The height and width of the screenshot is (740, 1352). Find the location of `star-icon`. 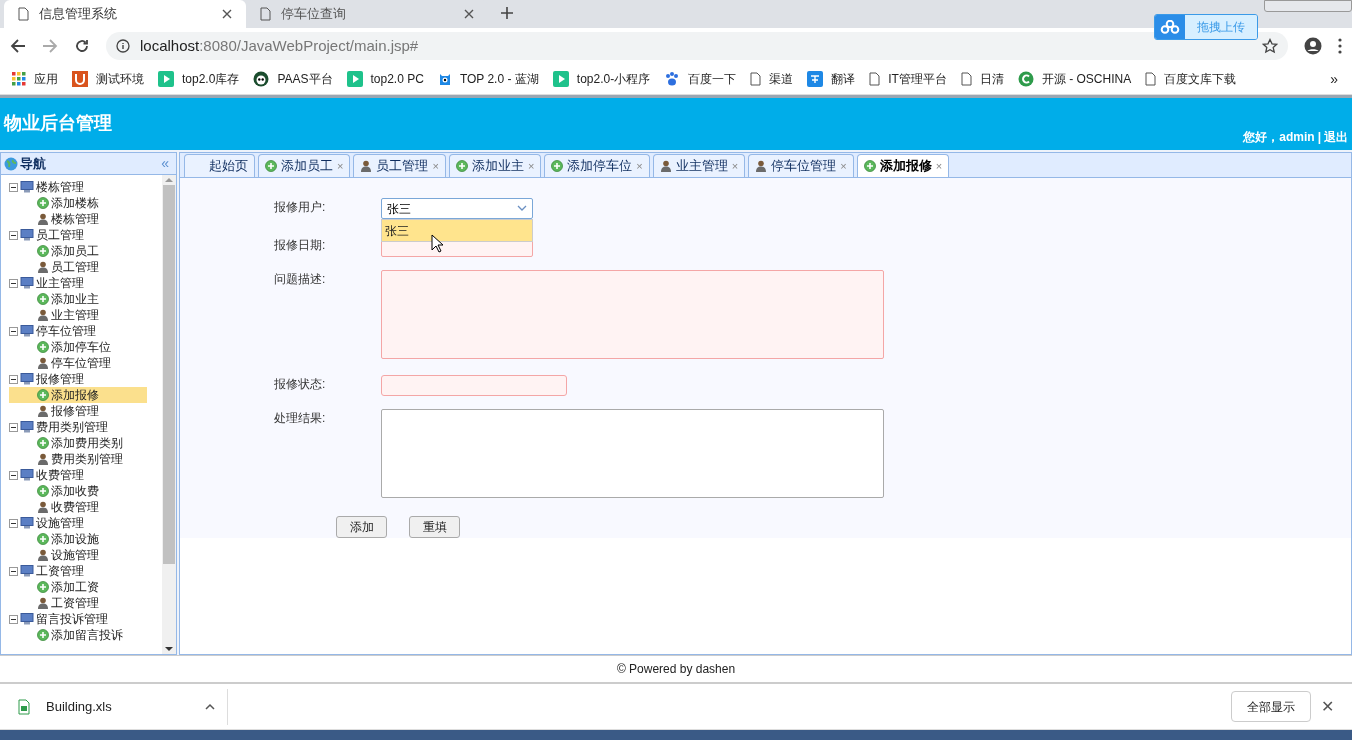

star-icon is located at coordinates (1270, 46).